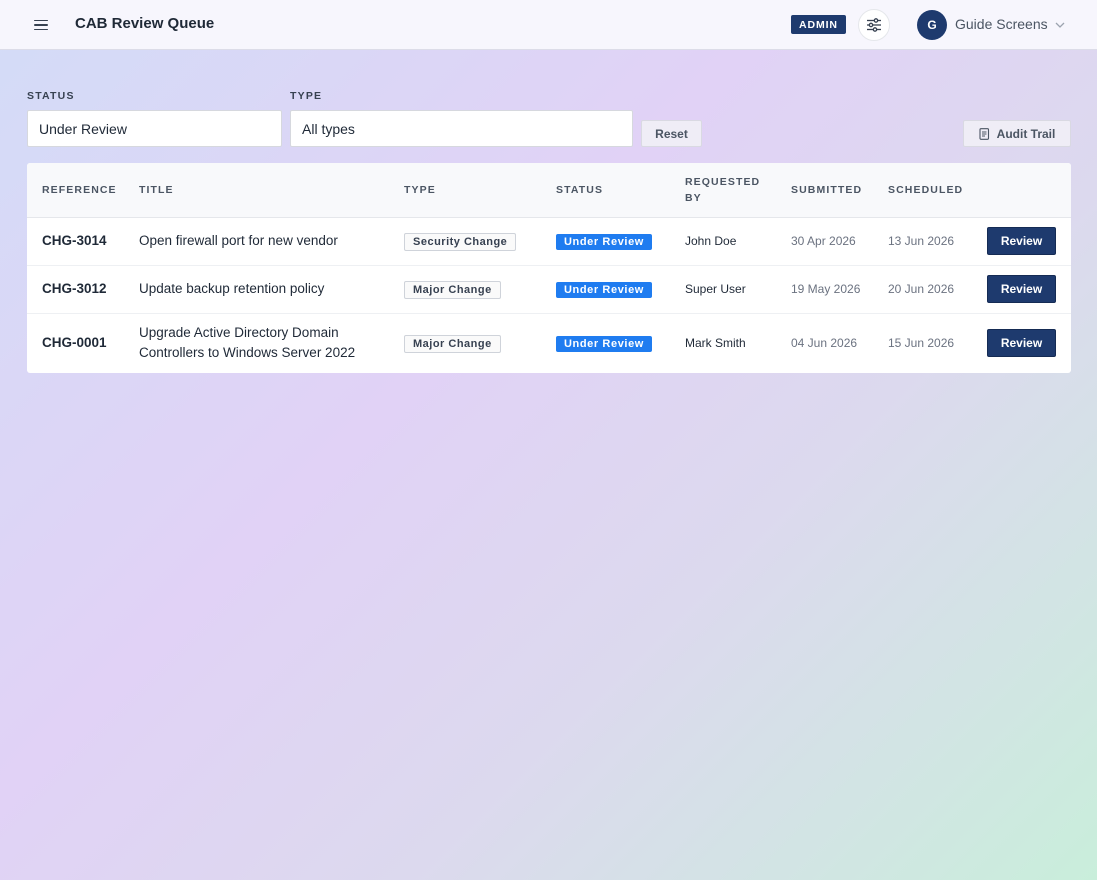 The height and width of the screenshot is (880, 1097). Describe the element at coordinates (1060, 25) in the screenshot. I see `chevron-down-icon` at that location.